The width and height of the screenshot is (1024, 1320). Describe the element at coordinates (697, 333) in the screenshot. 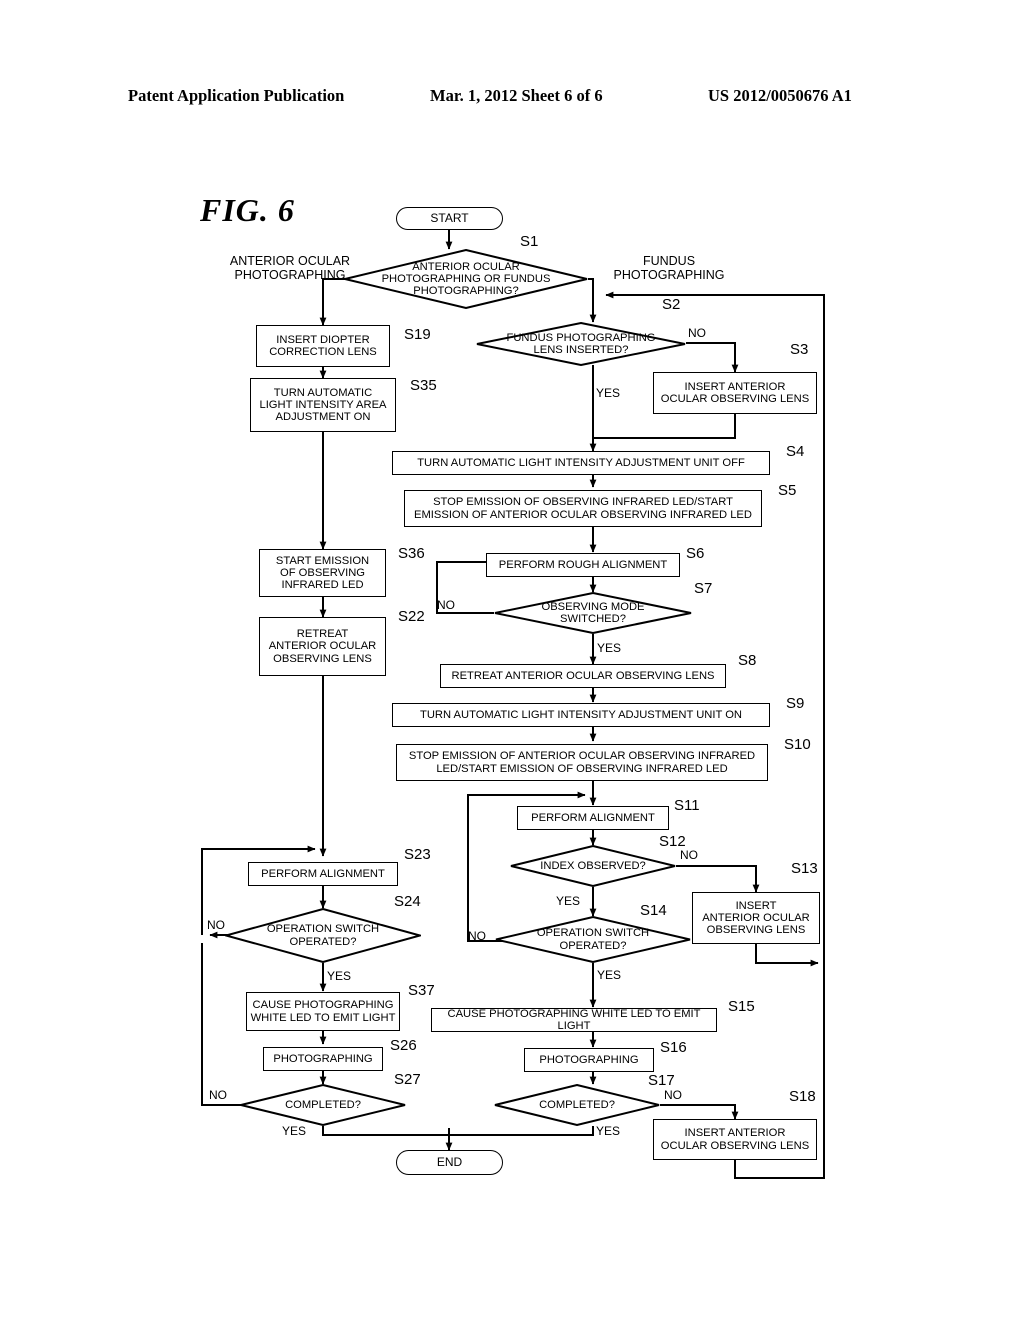

I see `branch-s2-no: NO` at that location.